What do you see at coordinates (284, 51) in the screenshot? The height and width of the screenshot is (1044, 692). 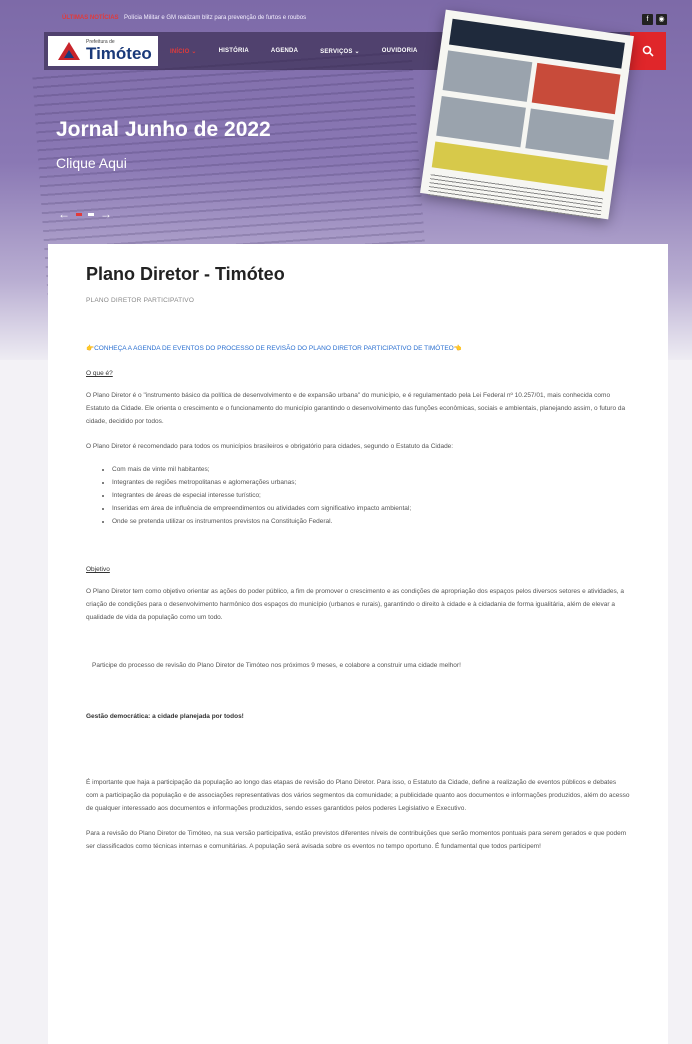 I see `nav-item-agenda: AGENDA` at bounding box center [284, 51].